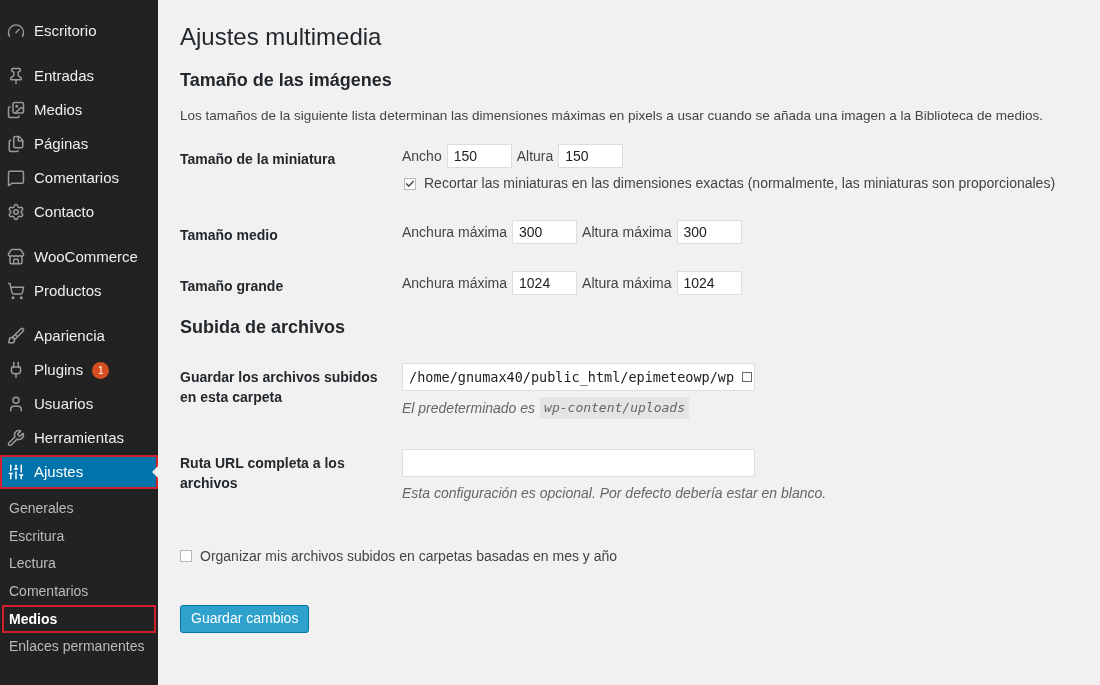 This screenshot has height=685, width=1100. What do you see at coordinates (614, 493) in the screenshot?
I see `hint-text: Esta configuración es opcional. Por defecto debería estar en blanco.` at bounding box center [614, 493].